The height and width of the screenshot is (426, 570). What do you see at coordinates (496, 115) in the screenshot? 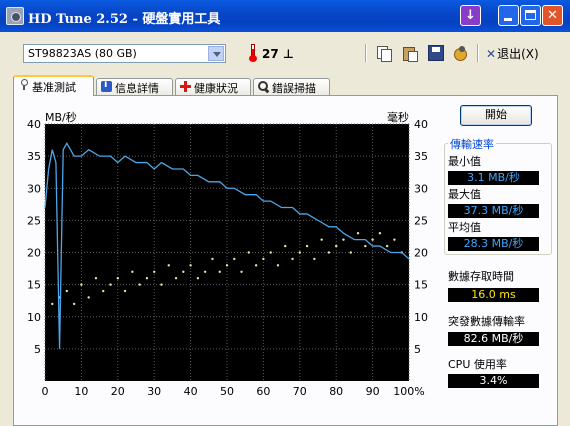
I see `start-button: 開始` at bounding box center [496, 115].